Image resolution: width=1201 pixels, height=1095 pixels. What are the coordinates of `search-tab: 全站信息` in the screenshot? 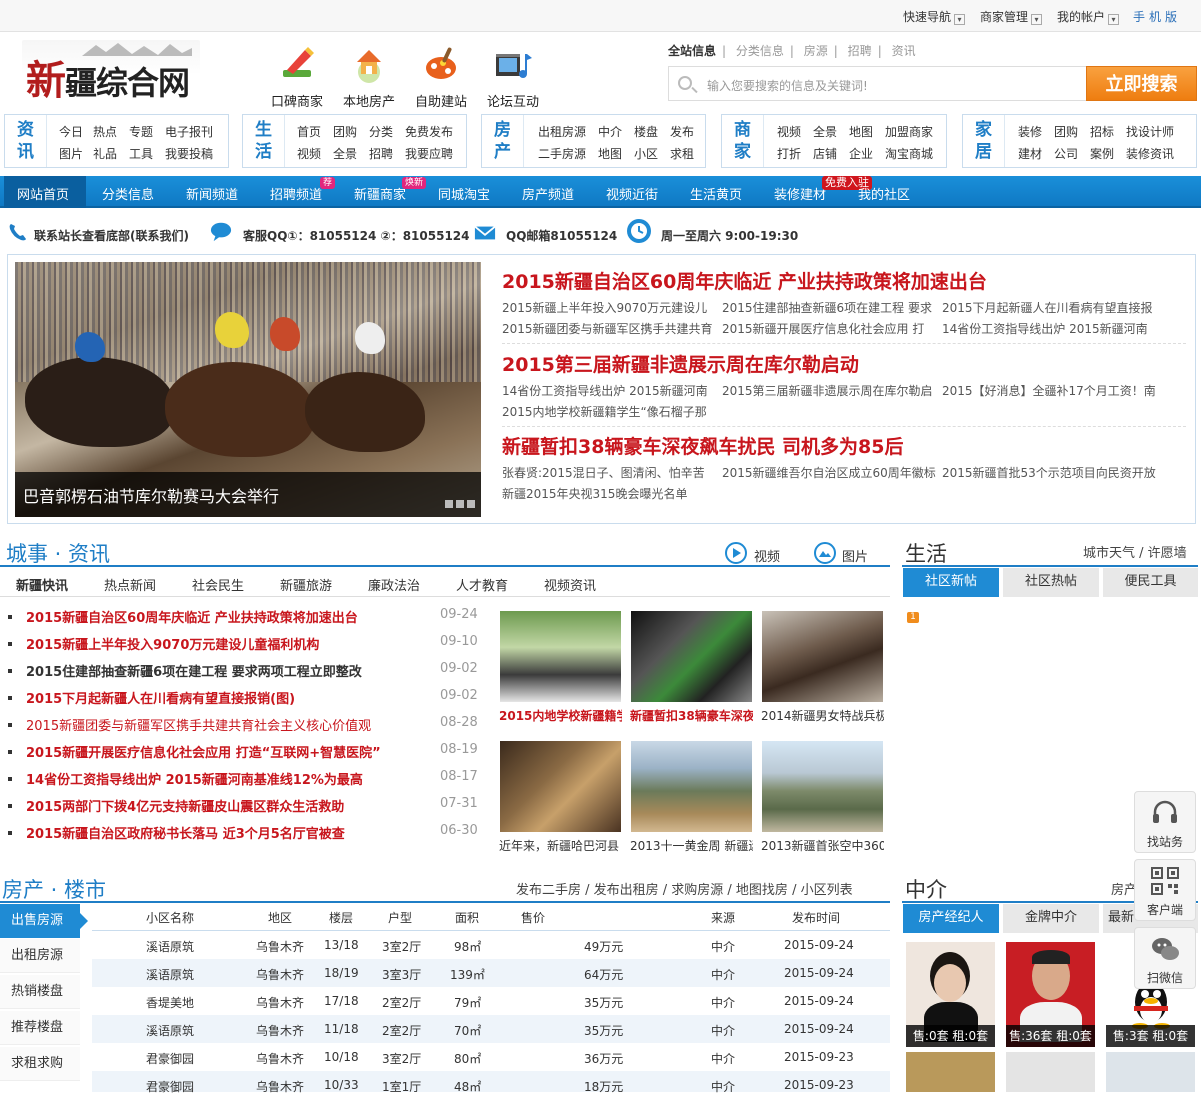 It's located at (692, 51).